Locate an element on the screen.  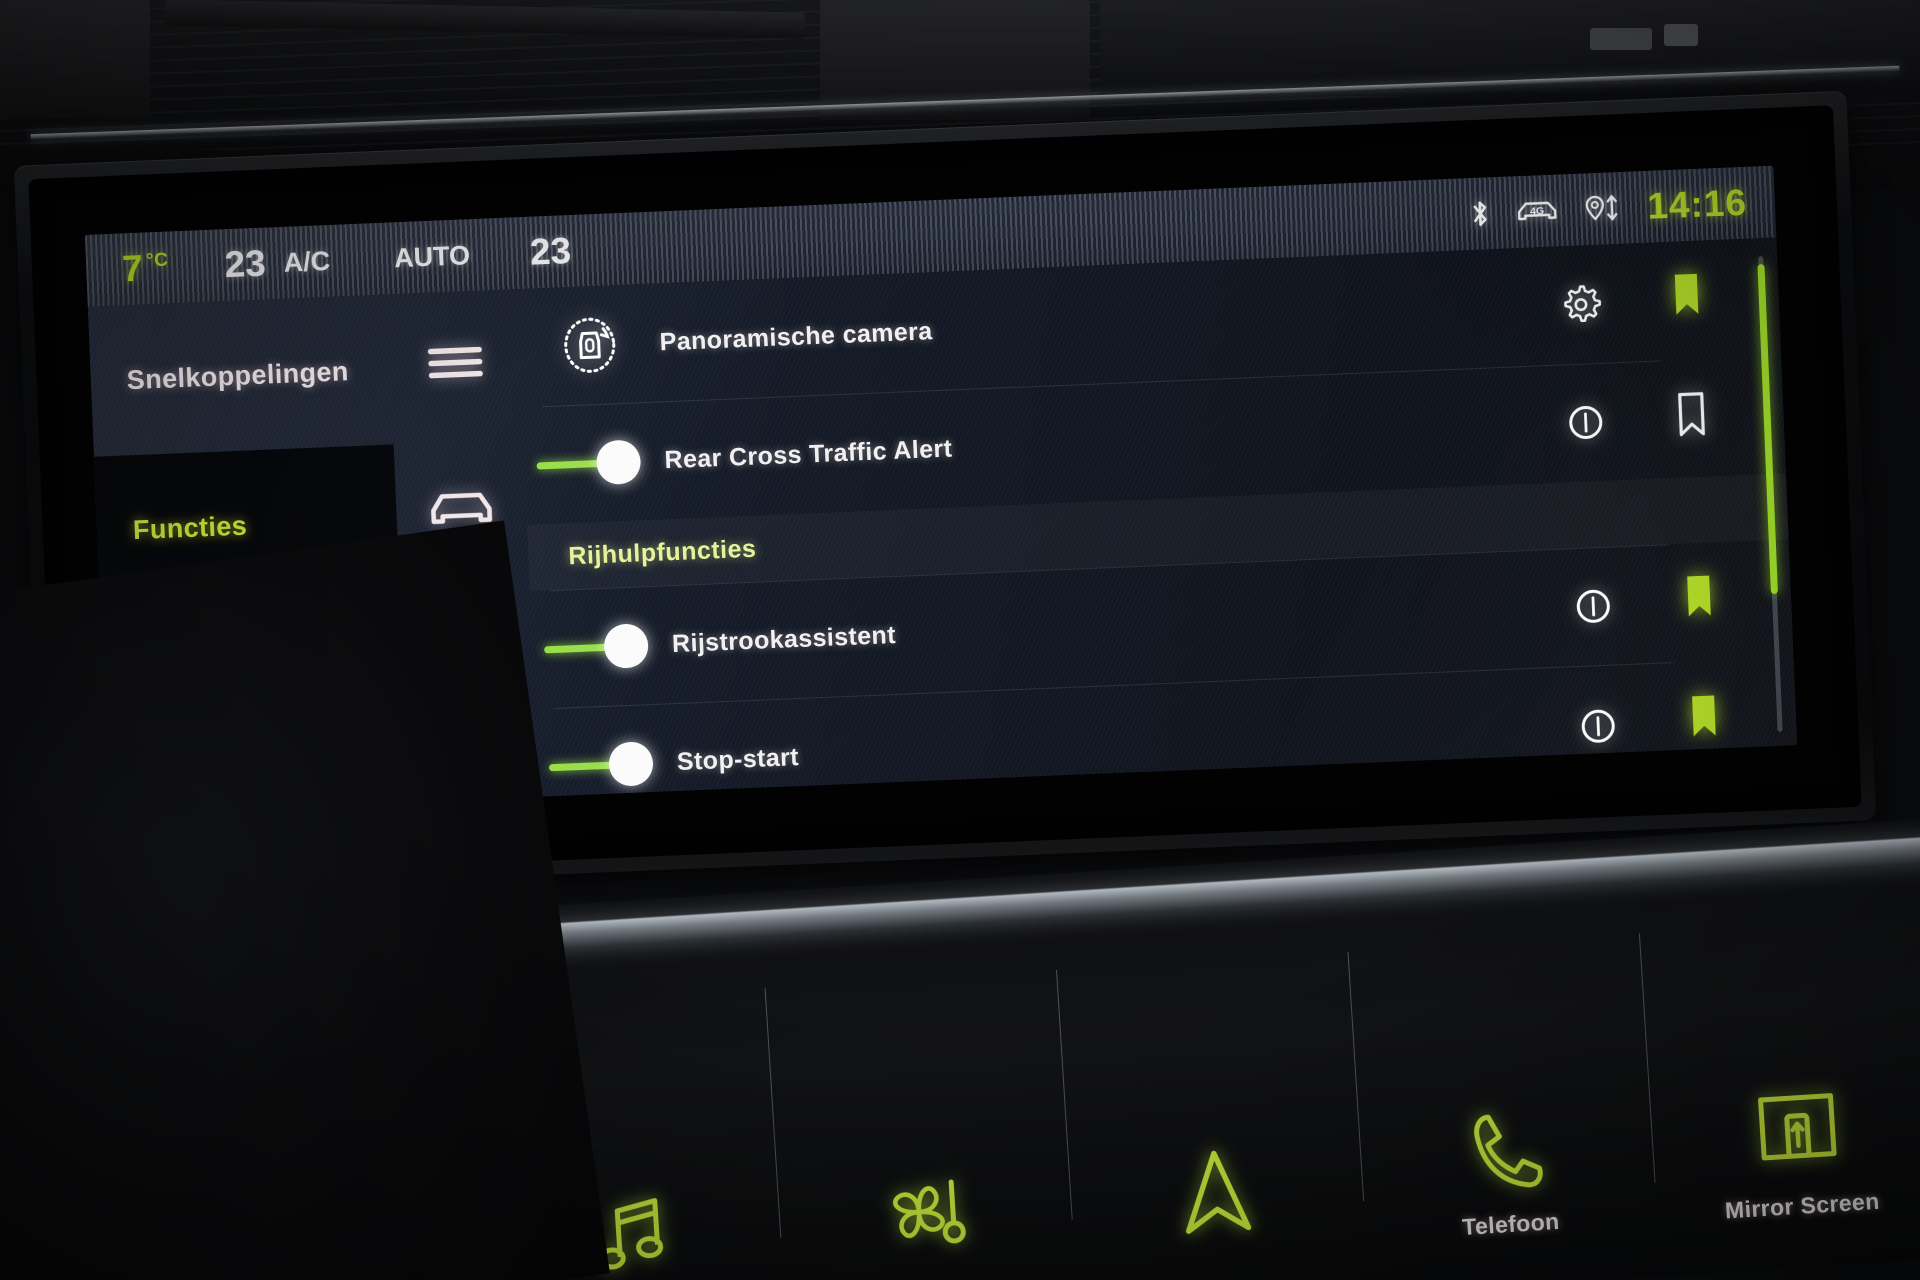
sidebar-item-label: Snelkoppelingen is located at coordinates (238, 375).